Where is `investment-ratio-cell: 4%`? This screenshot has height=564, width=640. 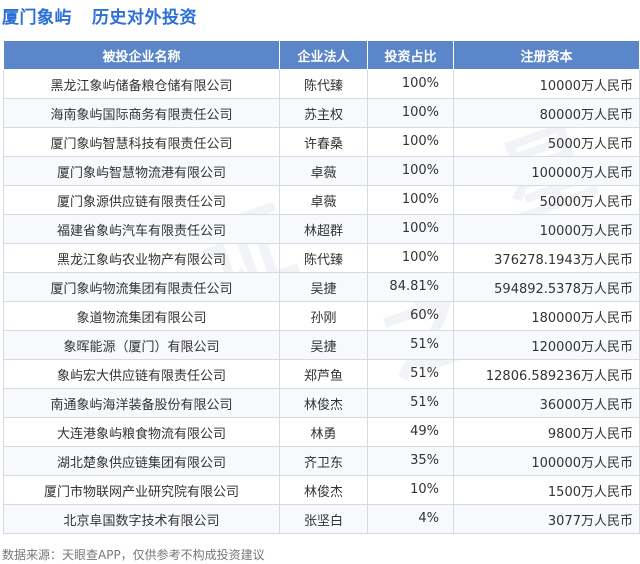 investment-ratio-cell: 4% is located at coordinates (410, 519).